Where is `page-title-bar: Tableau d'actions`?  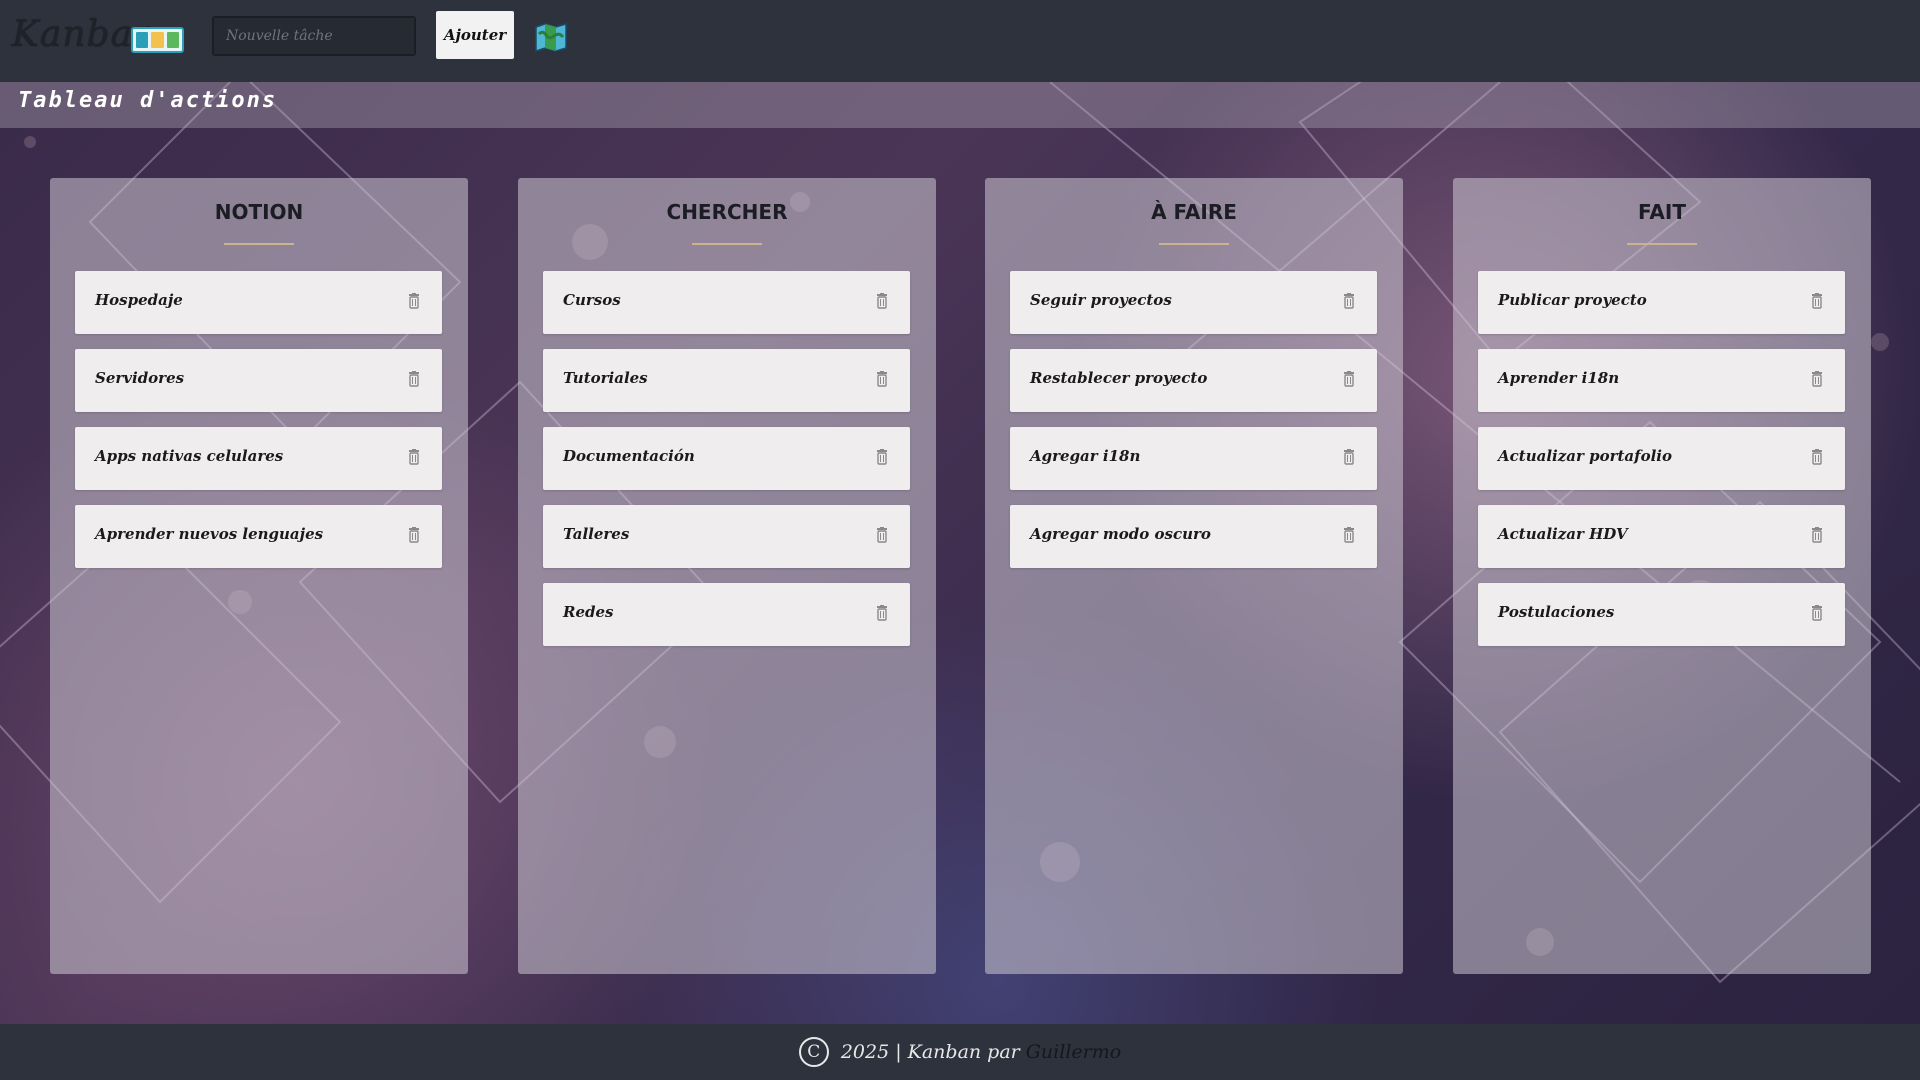
page-title-bar: Tableau d'actions is located at coordinates (960, 105).